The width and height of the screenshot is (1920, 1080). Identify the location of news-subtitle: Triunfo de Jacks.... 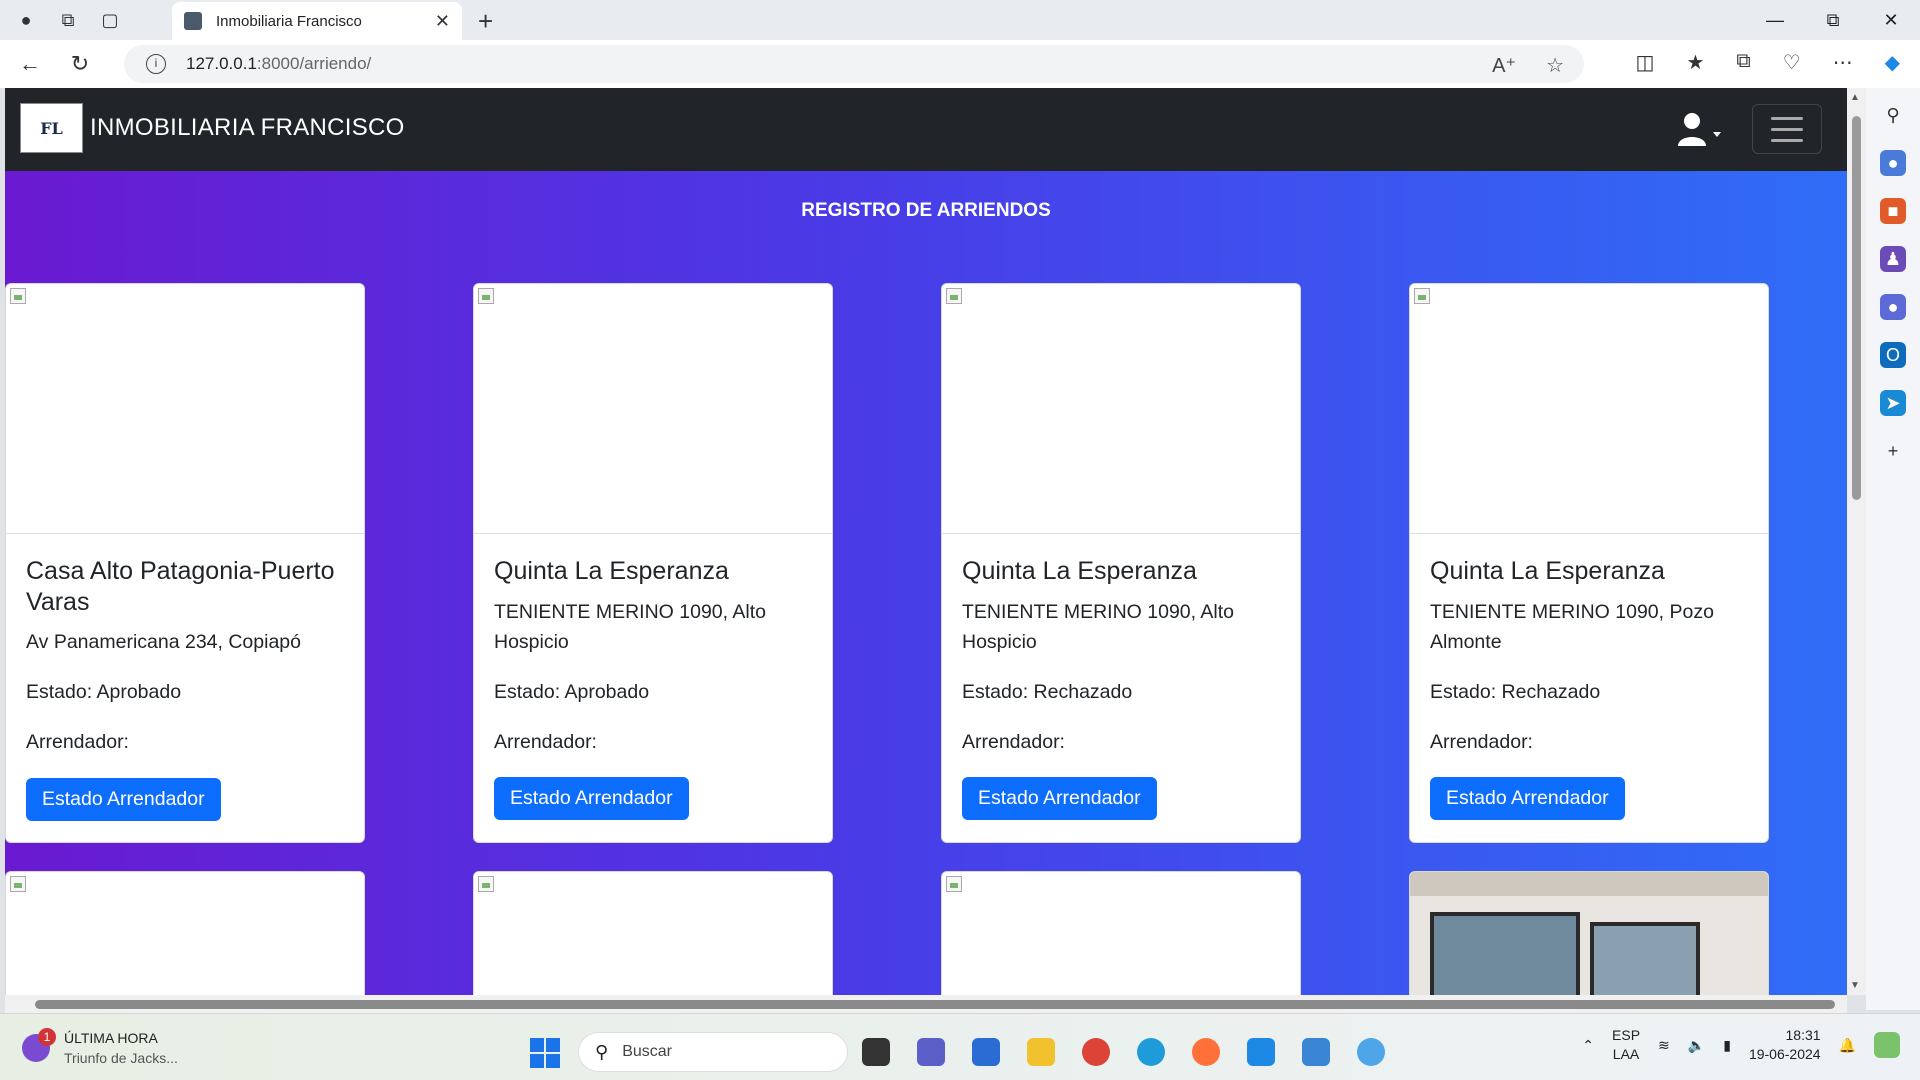
(121, 1058).